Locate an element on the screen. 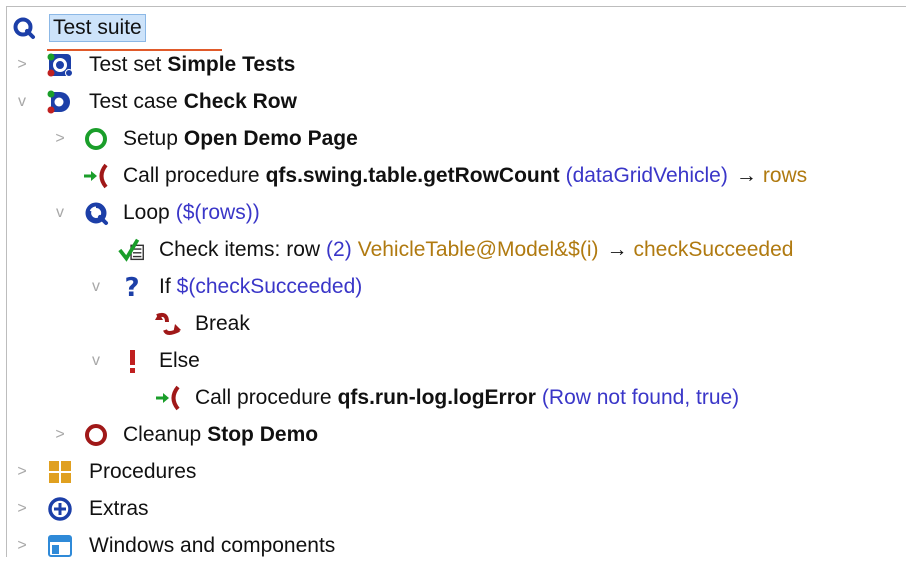 Image resolution: width=906 pixels, height=564 pixels. procedure-params: (dataGridVehicle) is located at coordinates (646, 175).